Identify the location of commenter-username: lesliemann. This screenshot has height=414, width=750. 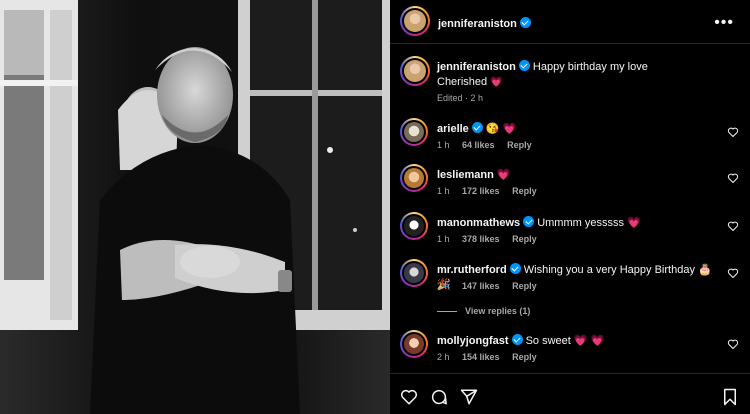
(465, 175).